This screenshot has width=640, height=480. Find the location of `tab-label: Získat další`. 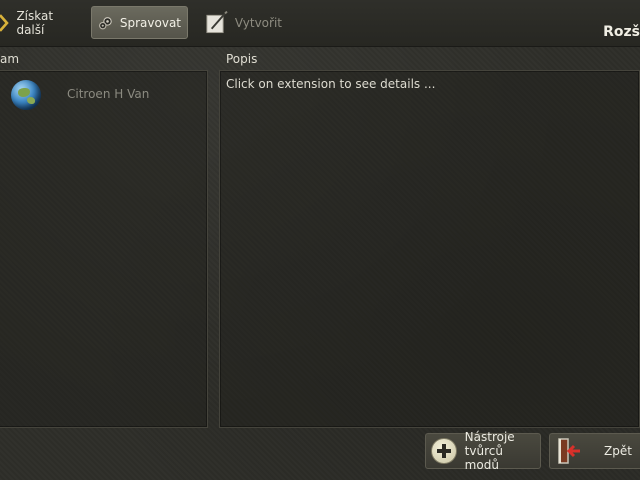

tab-label: Získat další is located at coordinates (35, 22).